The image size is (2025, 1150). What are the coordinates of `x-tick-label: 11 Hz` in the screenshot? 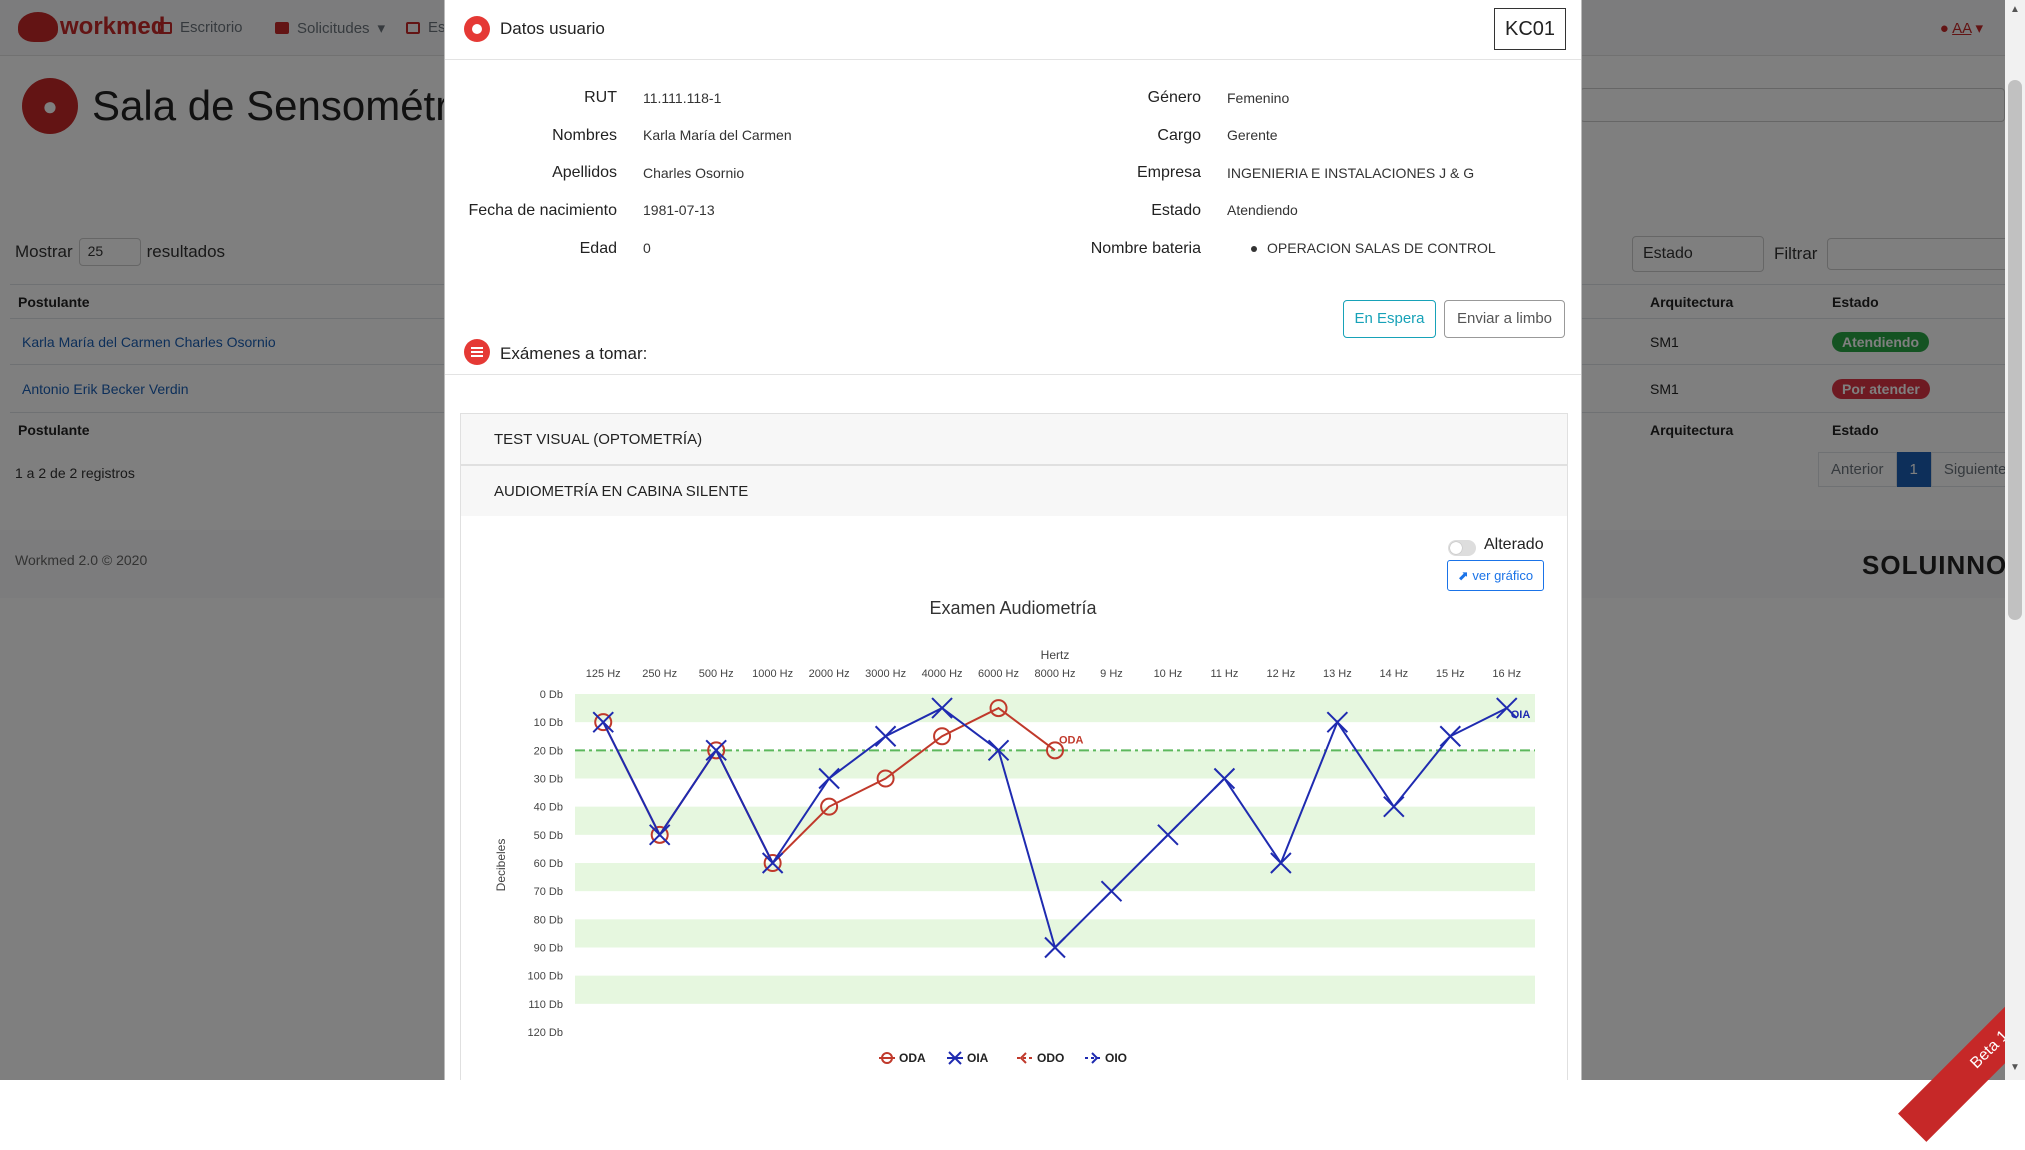 It's located at (1224, 674).